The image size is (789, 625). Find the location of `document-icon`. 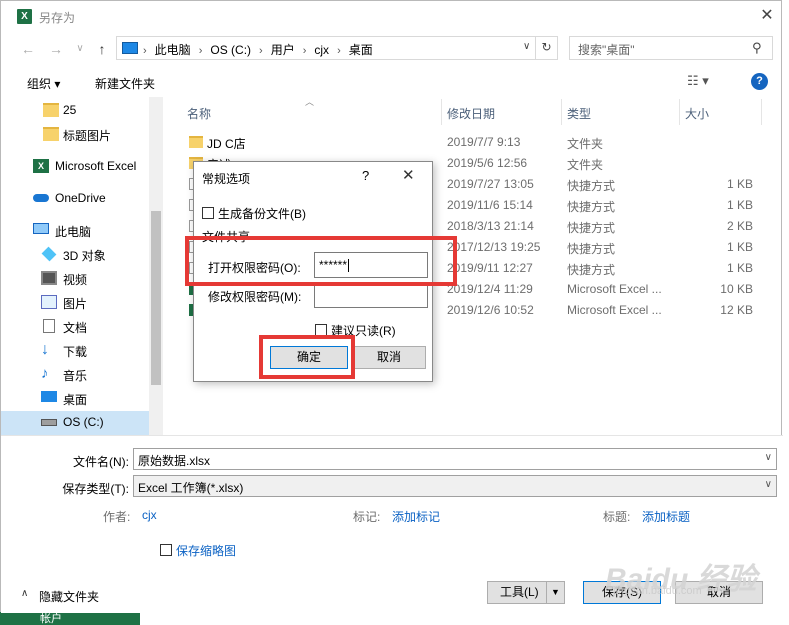

document-icon is located at coordinates (49, 326).